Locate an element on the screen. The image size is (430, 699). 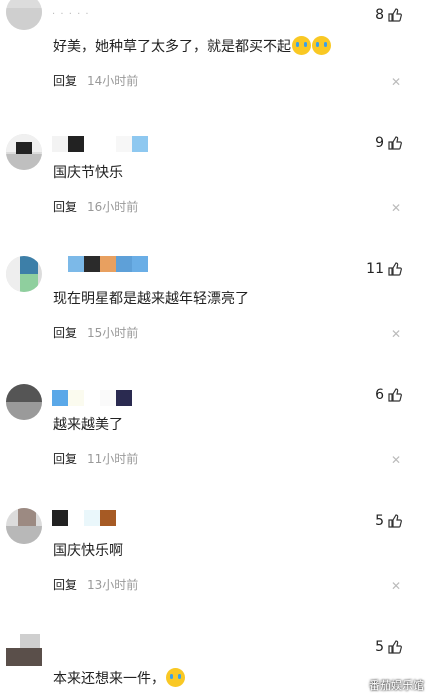
timestamp: 16小时前 is located at coordinates (113, 207).